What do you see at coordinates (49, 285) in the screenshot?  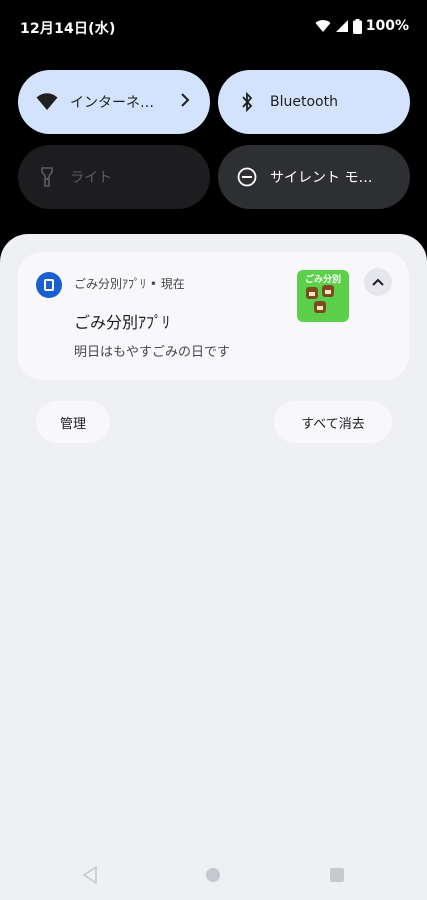 I see `app-icon` at bounding box center [49, 285].